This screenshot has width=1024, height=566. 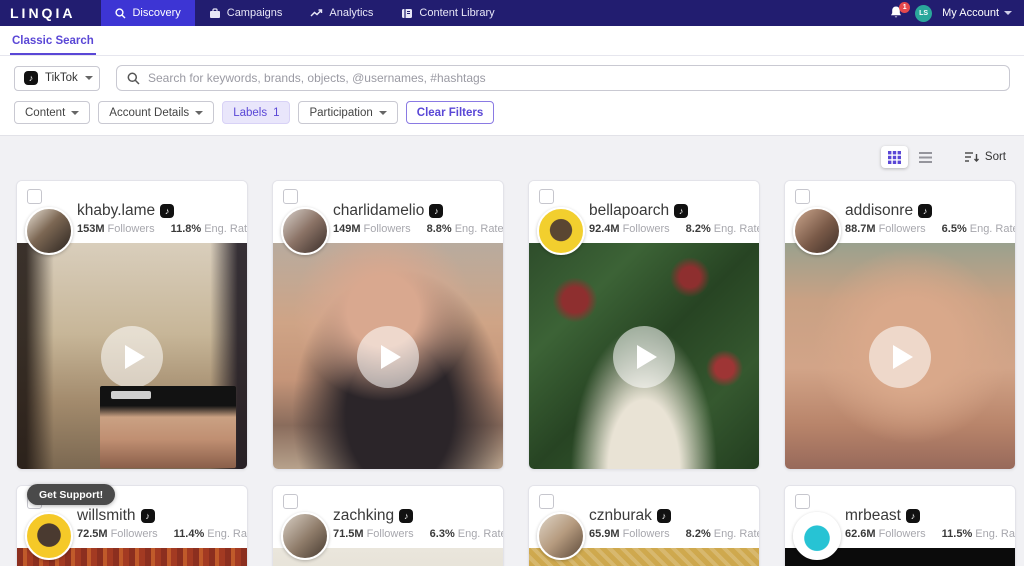 I want to click on linqia-logo: LINQIA, so click(x=43, y=13).